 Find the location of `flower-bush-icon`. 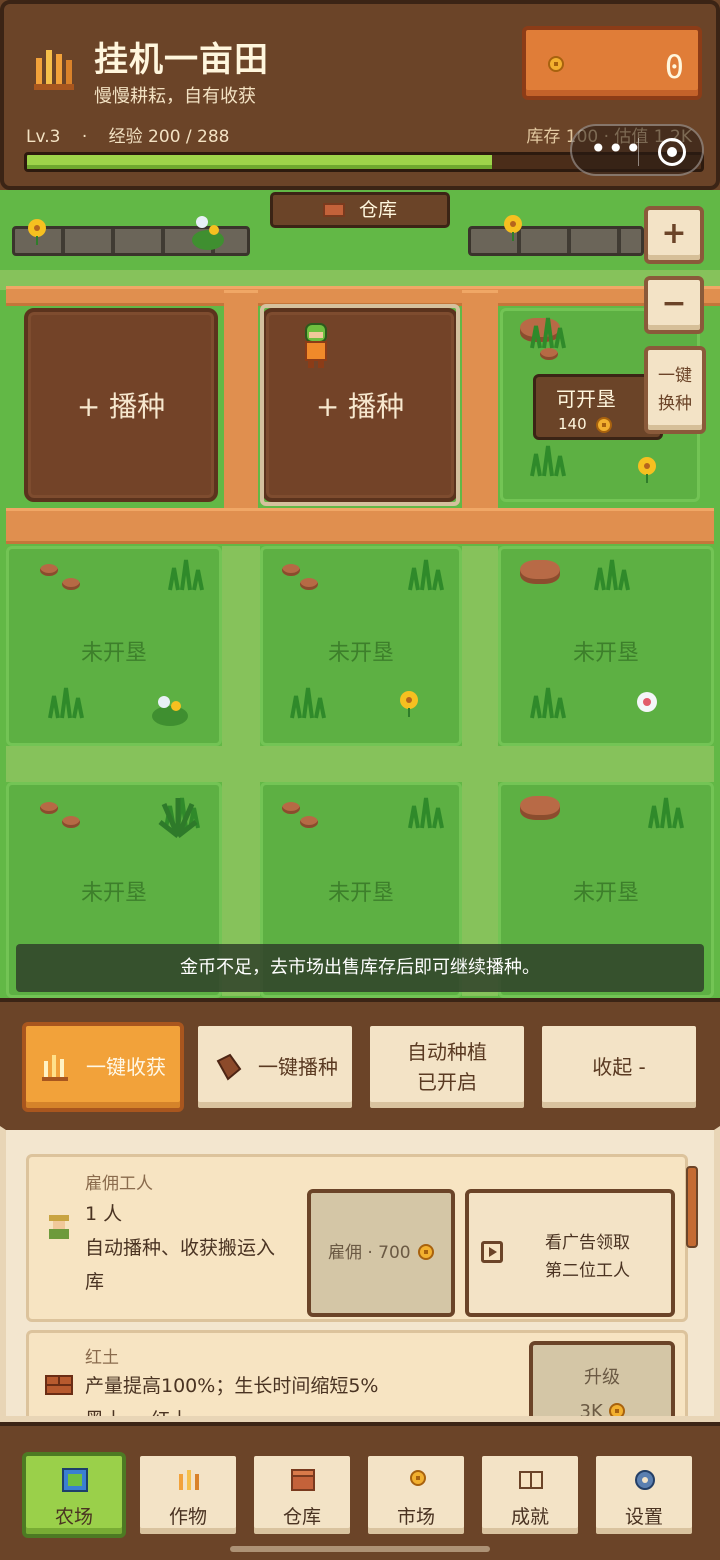

flower-bush-icon is located at coordinates (170, 711).